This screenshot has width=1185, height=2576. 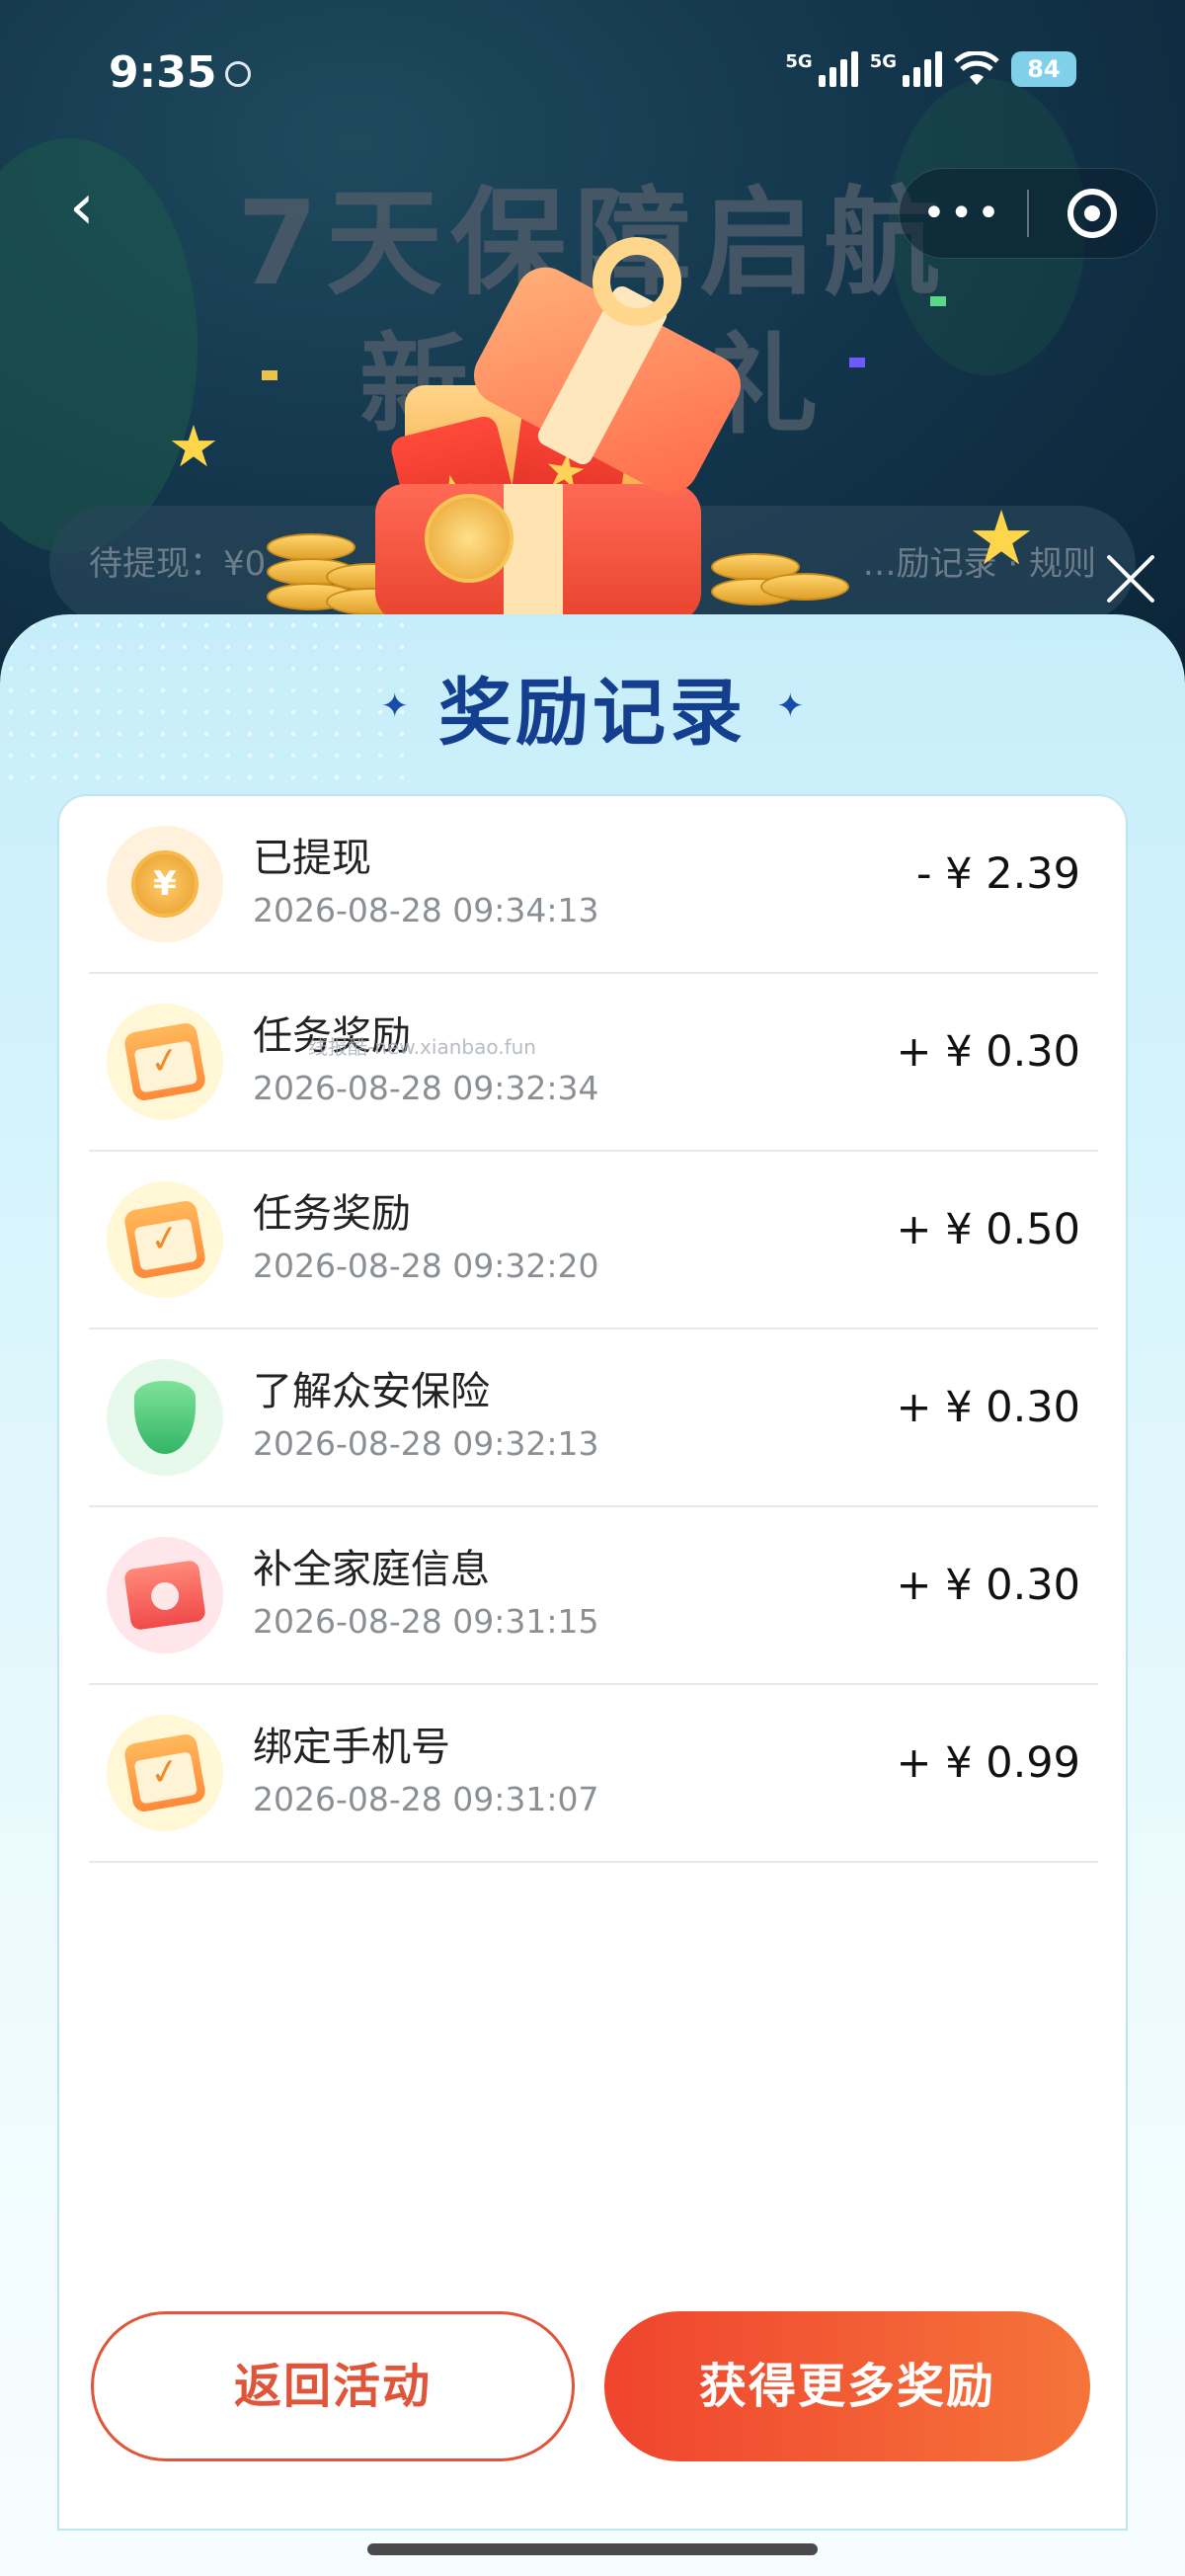 I want to click on record-title: 了解众安保险, so click(x=372, y=1391).